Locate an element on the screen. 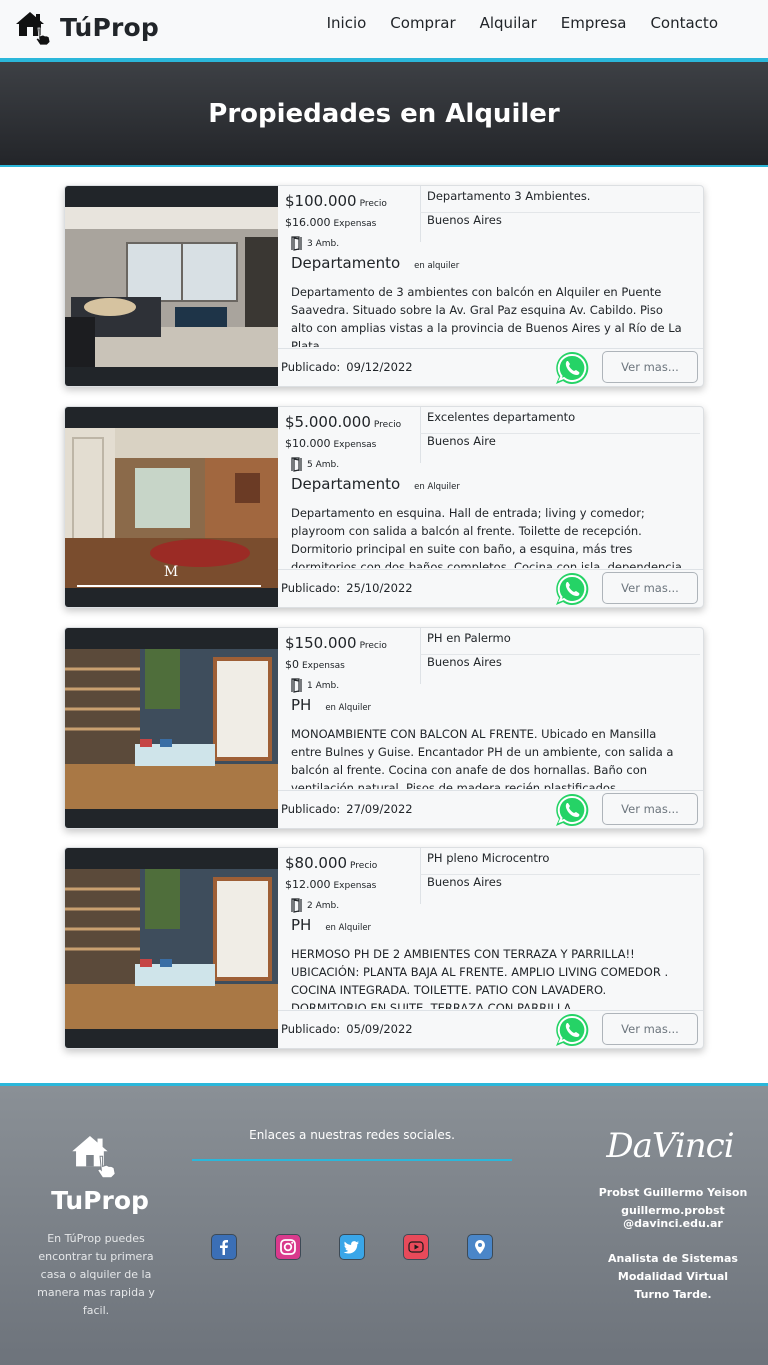 The height and width of the screenshot is (1365, 768). status-badge: en alquiler is located at coordinates (437, 266).